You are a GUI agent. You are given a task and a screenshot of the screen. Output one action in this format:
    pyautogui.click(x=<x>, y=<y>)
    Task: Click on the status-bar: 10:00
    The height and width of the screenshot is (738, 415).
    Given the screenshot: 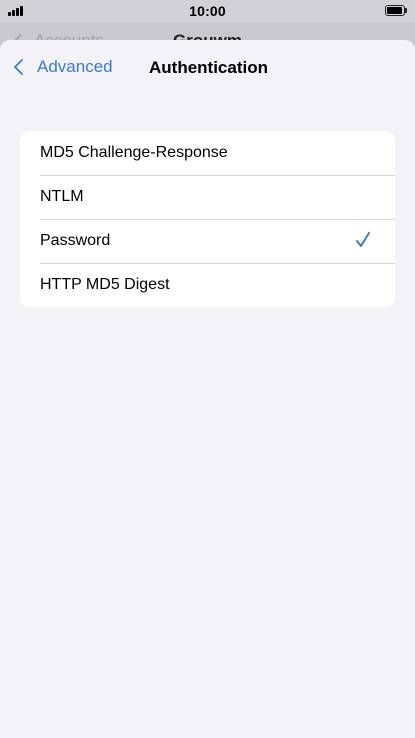 What is the action you would take?
    pyautogui.click(x=207, y=11)
    